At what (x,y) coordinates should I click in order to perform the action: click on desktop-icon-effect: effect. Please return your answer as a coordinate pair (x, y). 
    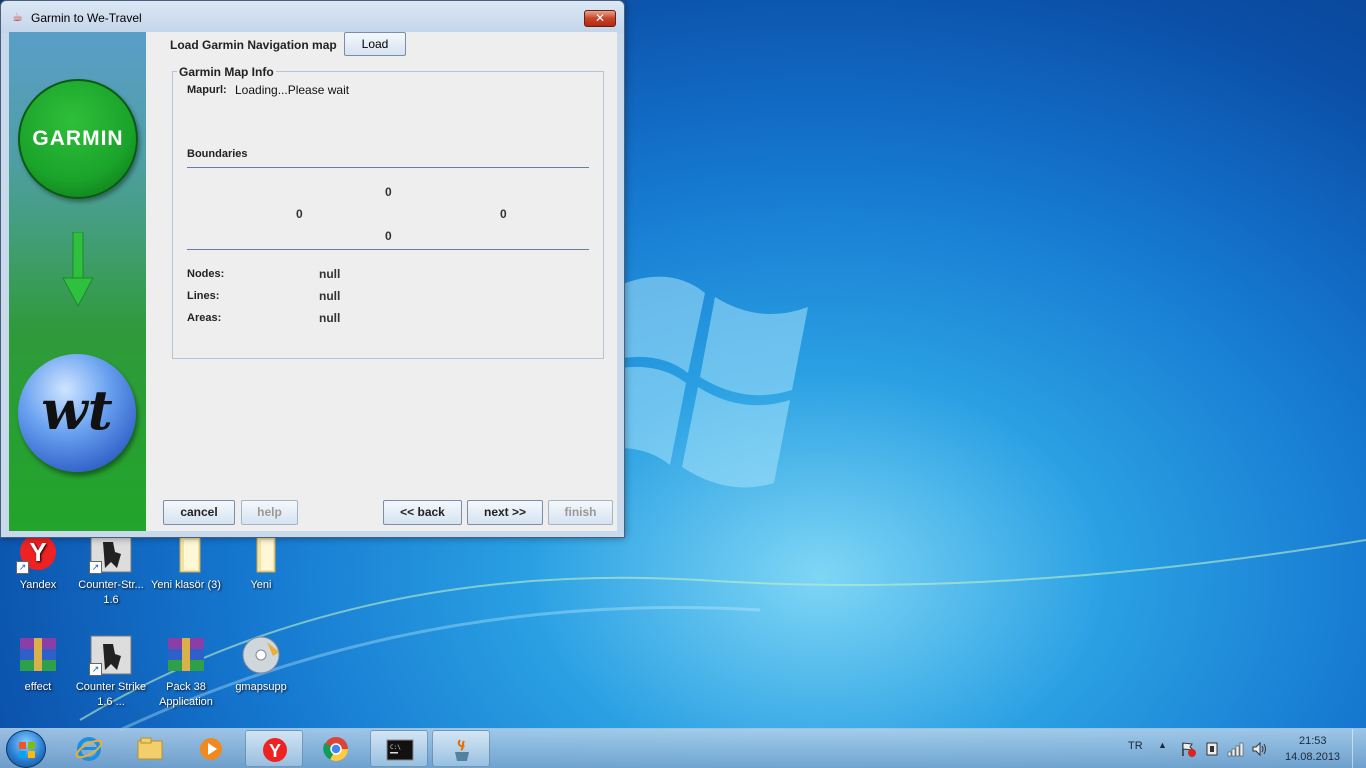
    Looking at the image, I should click on (38, 664).